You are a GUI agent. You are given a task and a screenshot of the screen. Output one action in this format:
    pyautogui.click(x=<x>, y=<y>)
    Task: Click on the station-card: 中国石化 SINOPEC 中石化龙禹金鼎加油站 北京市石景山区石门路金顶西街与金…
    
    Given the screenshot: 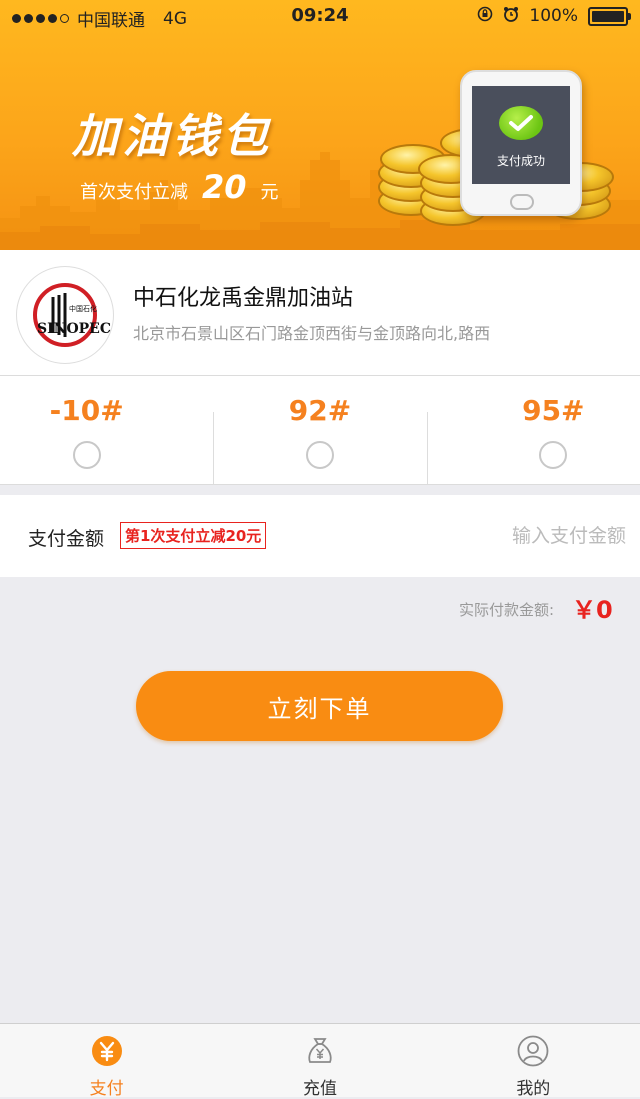 What is the action you would take?
    pyautogui.click(x=320, y=313)
    